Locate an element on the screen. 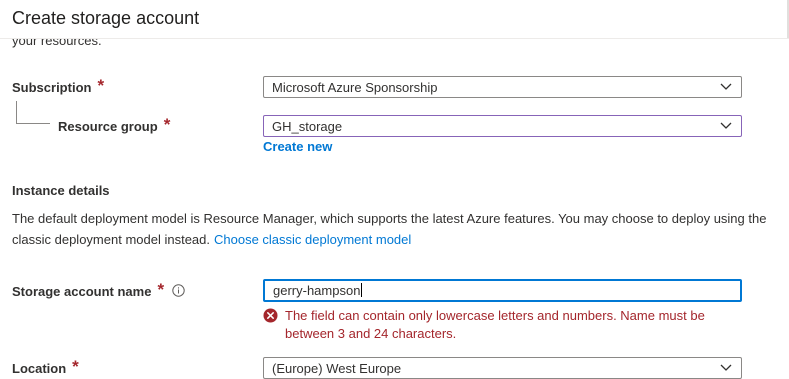 This screenshot has width=789, height=379. blade-header: Create storage account is located at coordinates (394, 19).